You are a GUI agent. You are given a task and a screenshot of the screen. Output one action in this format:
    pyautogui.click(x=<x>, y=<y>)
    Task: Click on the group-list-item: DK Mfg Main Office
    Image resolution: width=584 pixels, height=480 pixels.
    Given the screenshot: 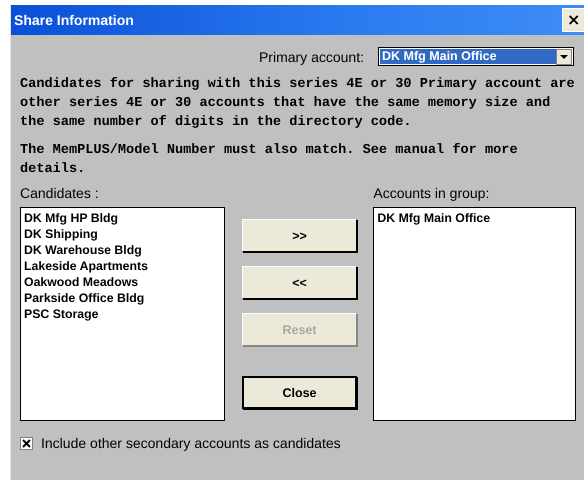 What is the action you would take?
    pyautogui.click(x=474, y=218)
    